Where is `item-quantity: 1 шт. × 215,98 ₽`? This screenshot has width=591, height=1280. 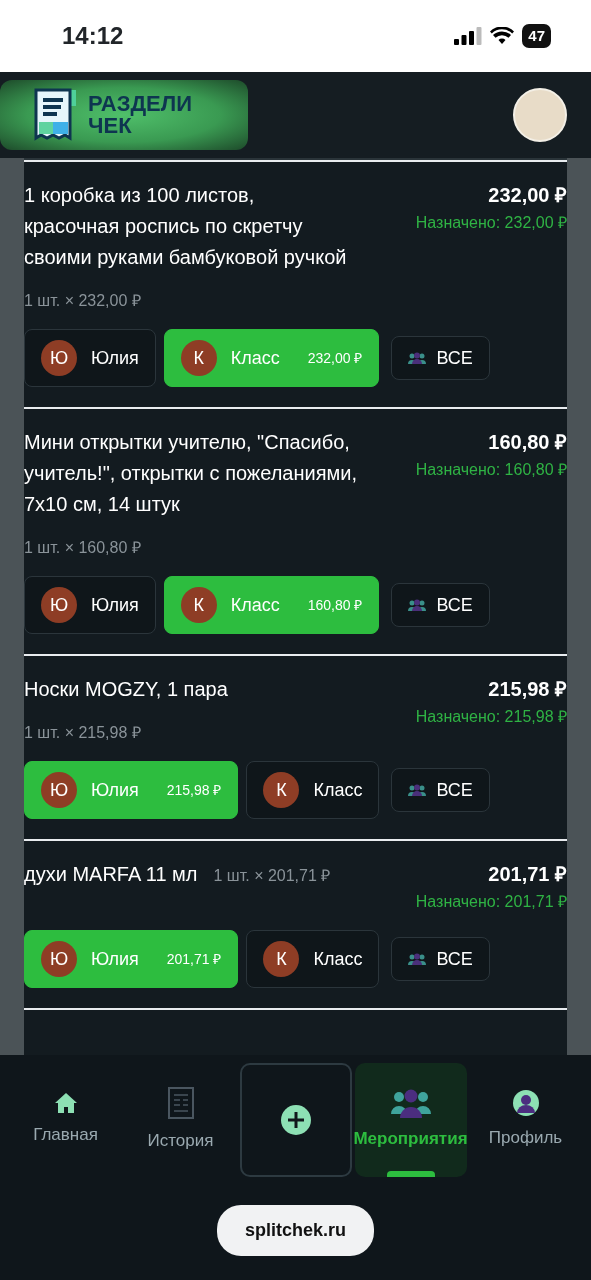 item-quantity: 1 шт. × 215,98 ₽ is located at coordinates (83, 733).